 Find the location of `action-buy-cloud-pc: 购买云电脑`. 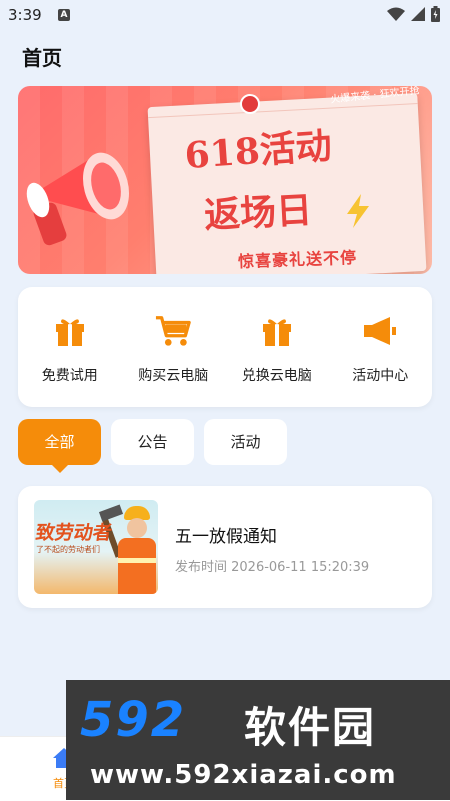

action-buy-cloud-pc: 购买云电脑 is located at coordinates (174, 347).